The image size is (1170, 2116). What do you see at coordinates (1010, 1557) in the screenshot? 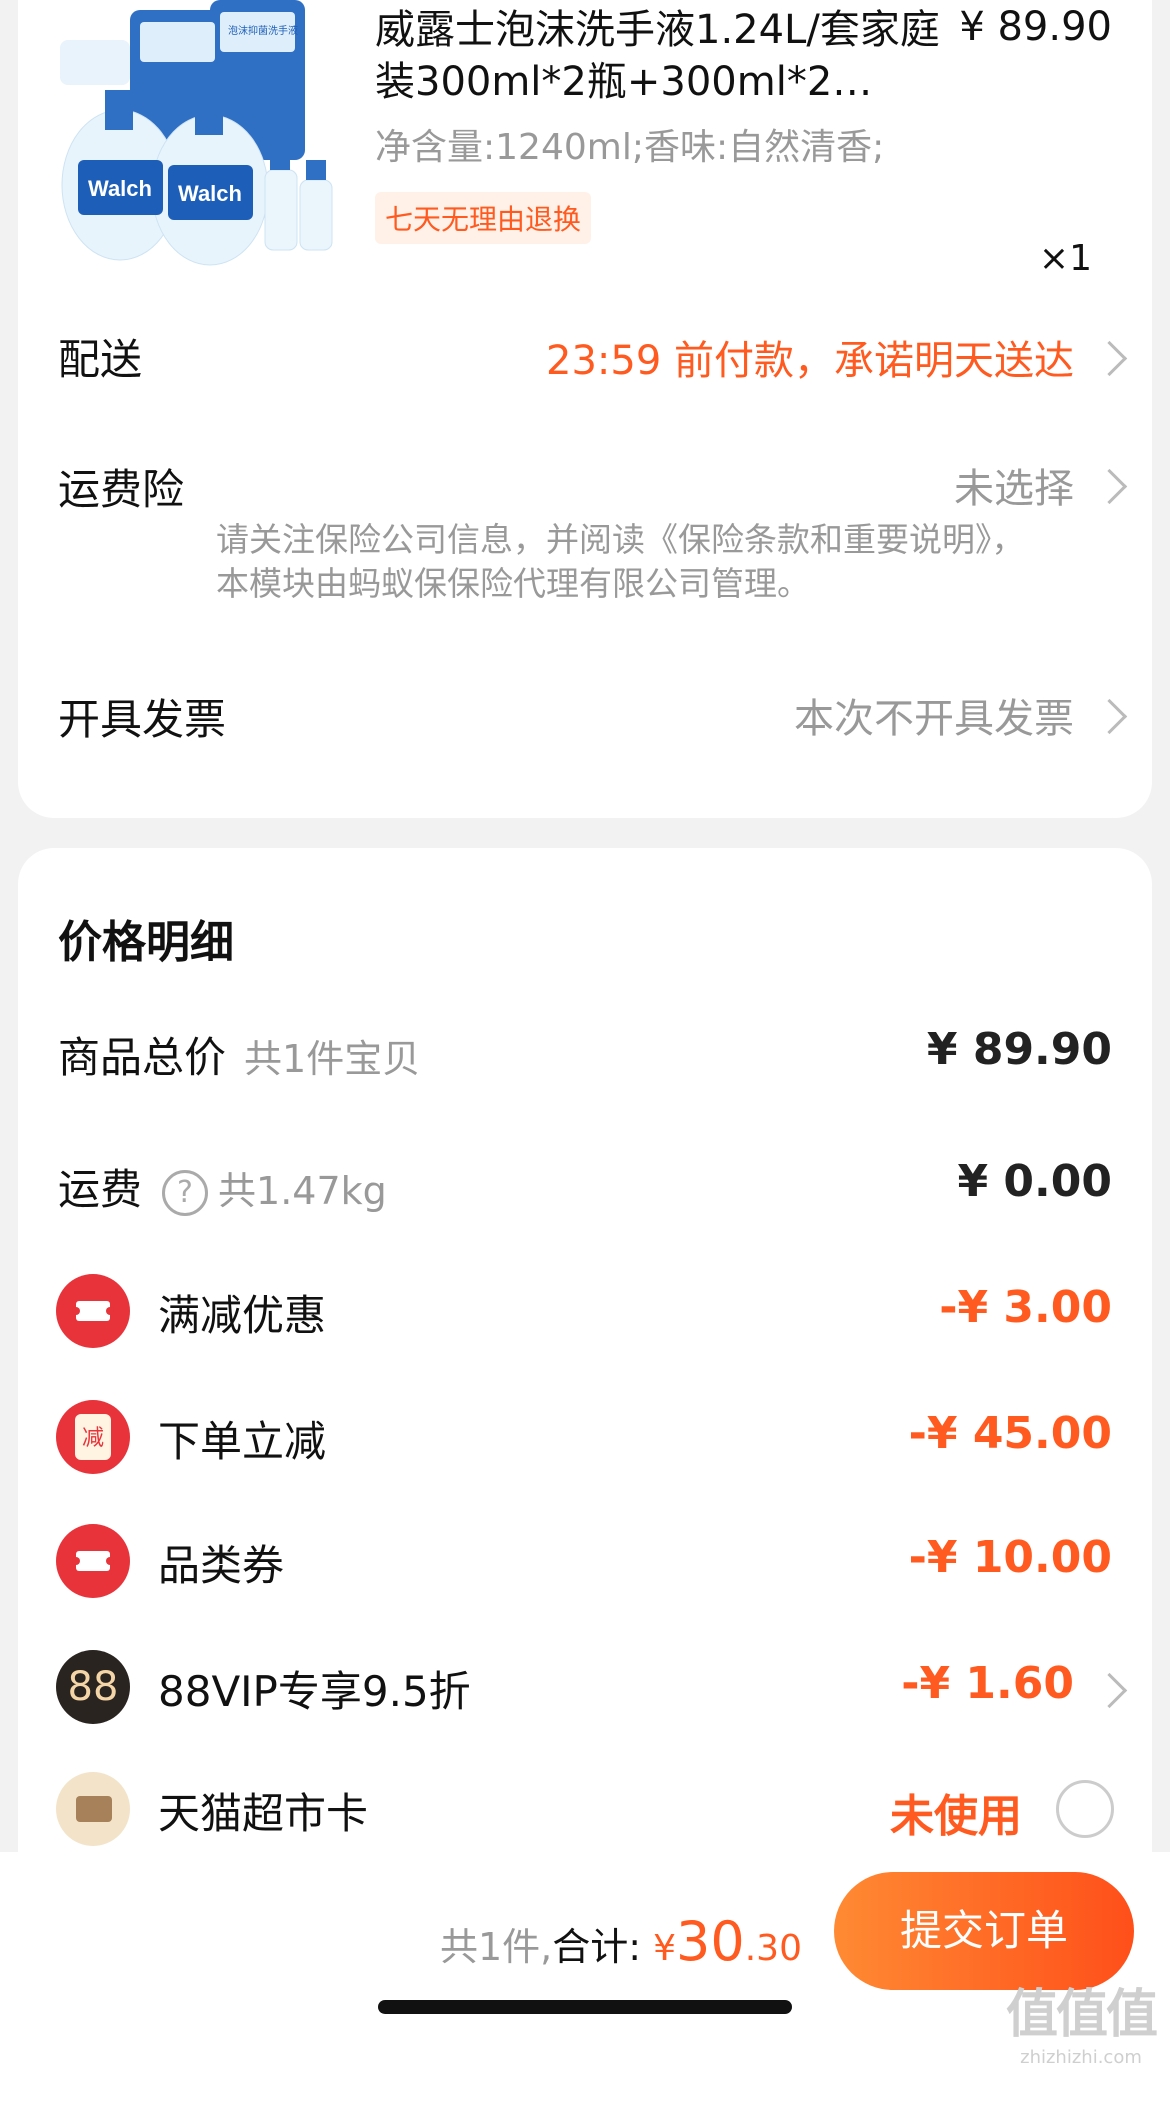
I see `discount-value: -¥ 10.00` at bounding box center [1010, 1557].